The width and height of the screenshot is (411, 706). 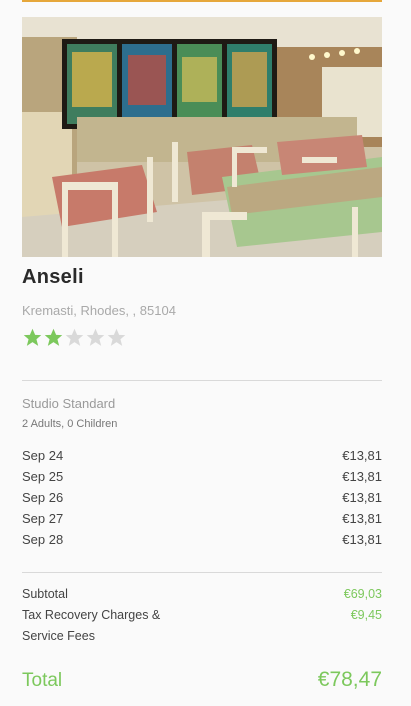 What do you see at coordinates (349, 679) in the screenshot?
I see `total-value: €78,47` at bounding box center [349, 679].